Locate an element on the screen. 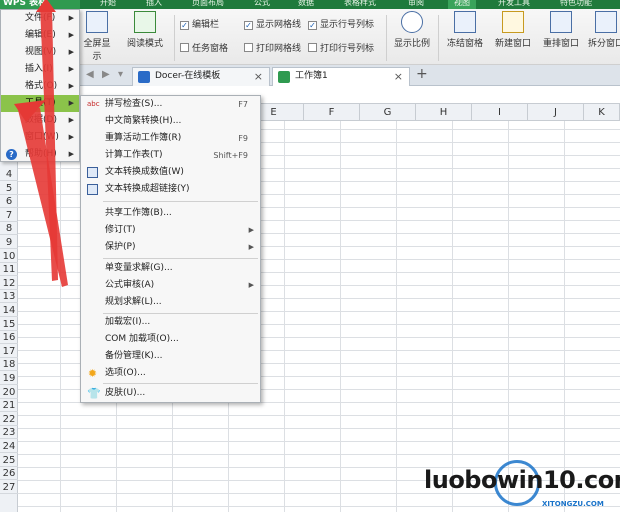  row-header: 12 is located at coordinates (9, 283).